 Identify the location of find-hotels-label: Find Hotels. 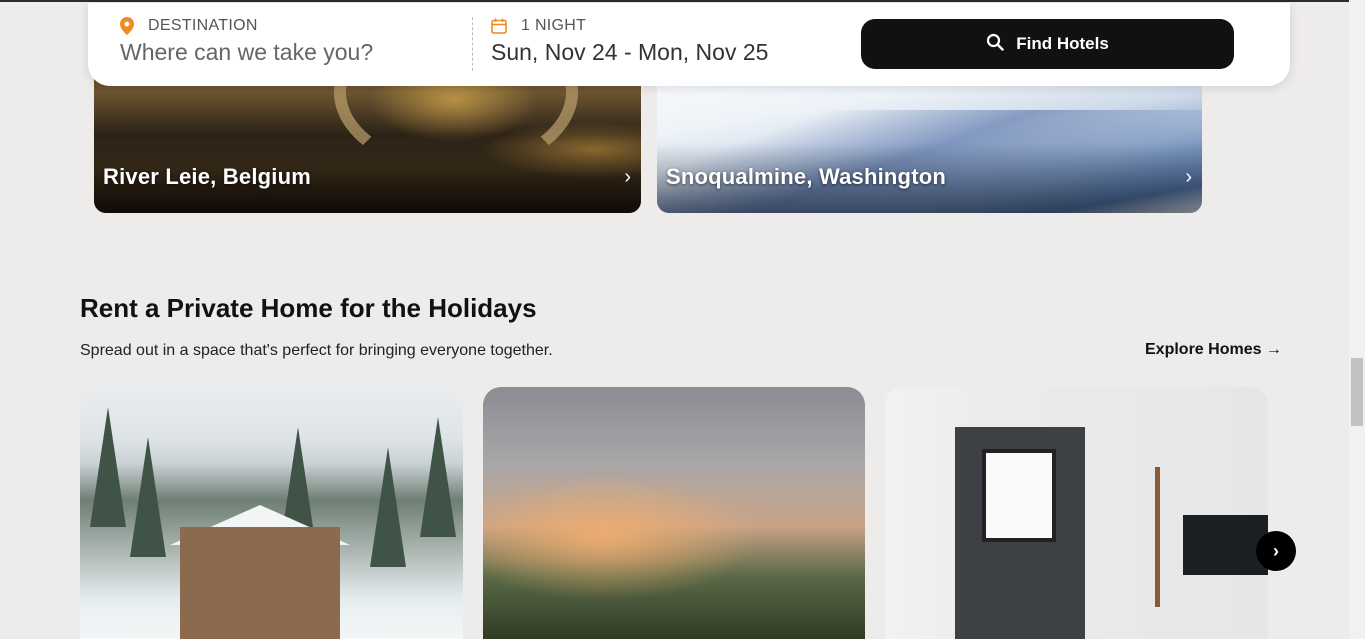
(1062, 43).